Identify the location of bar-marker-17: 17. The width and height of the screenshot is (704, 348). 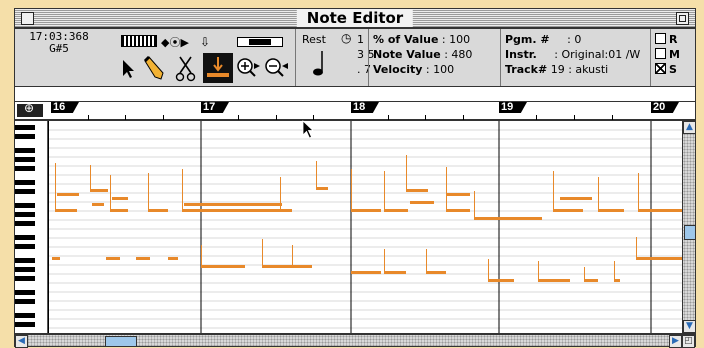
(215, 107).